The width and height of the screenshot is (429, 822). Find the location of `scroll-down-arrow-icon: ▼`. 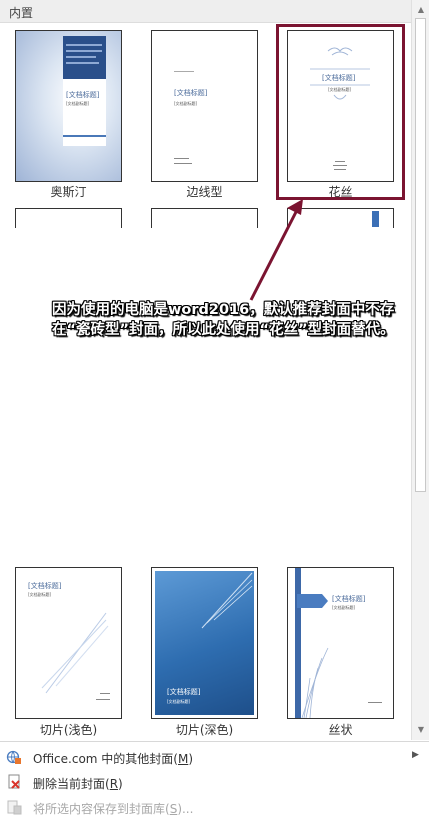

scroll-down-arrow-icon: ▼ is located at coordinates (420, 730).